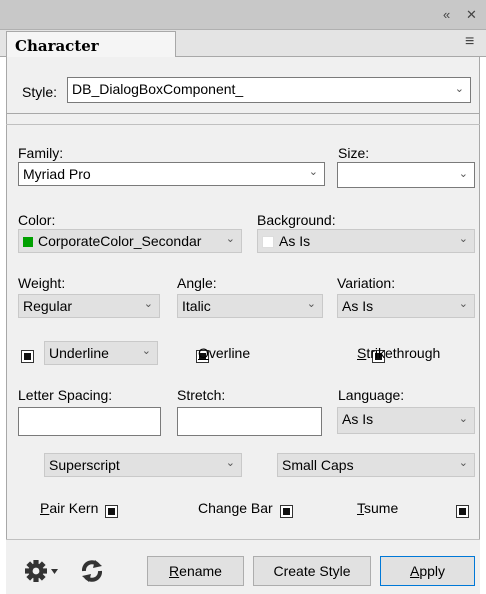 Image resolution: width=486 pixels, height=594 pixels. Describe the element at coordinates (42, 283) in the screenshot. I see `weight-label: Weight:` at that location.